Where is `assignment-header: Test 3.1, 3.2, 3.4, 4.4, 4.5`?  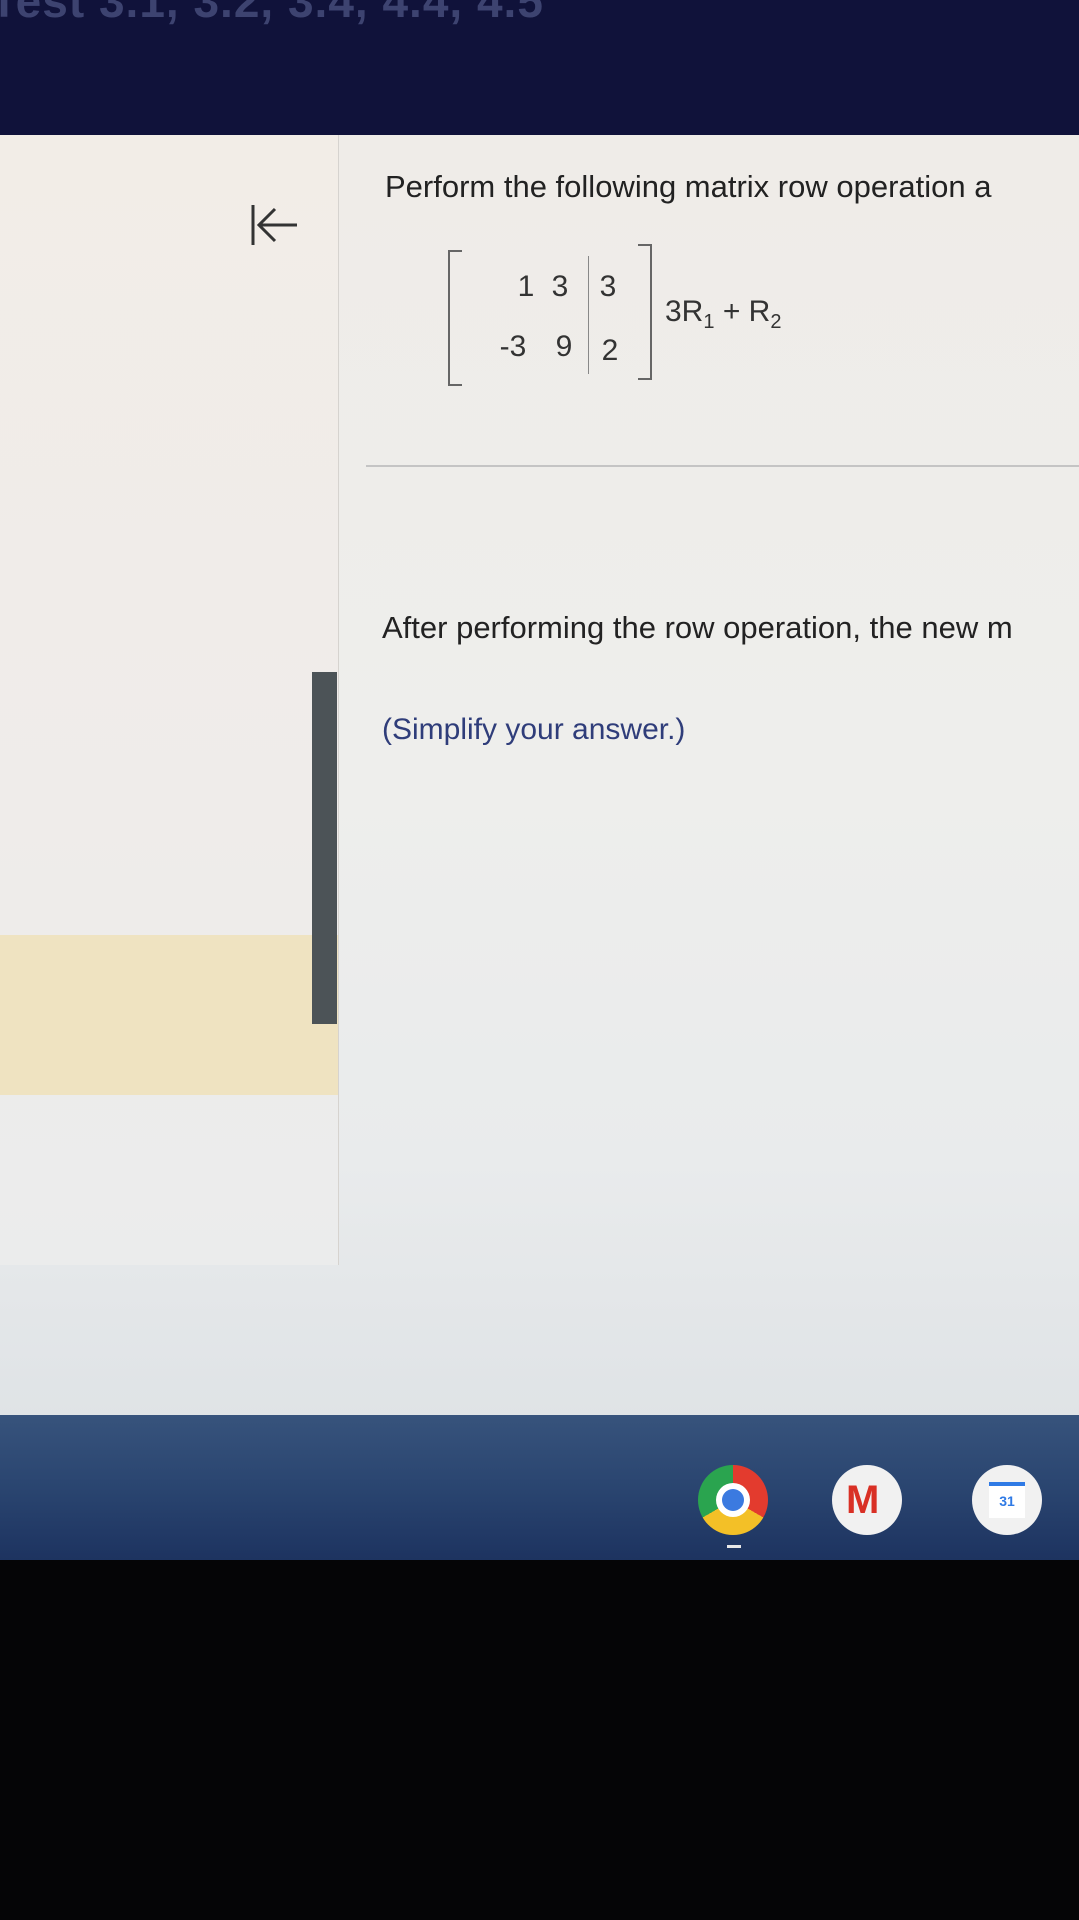 assignment-header: Test 3.1, 3.2, 3.4, 4.4, 4.5 is located at coordinates (539, 67).